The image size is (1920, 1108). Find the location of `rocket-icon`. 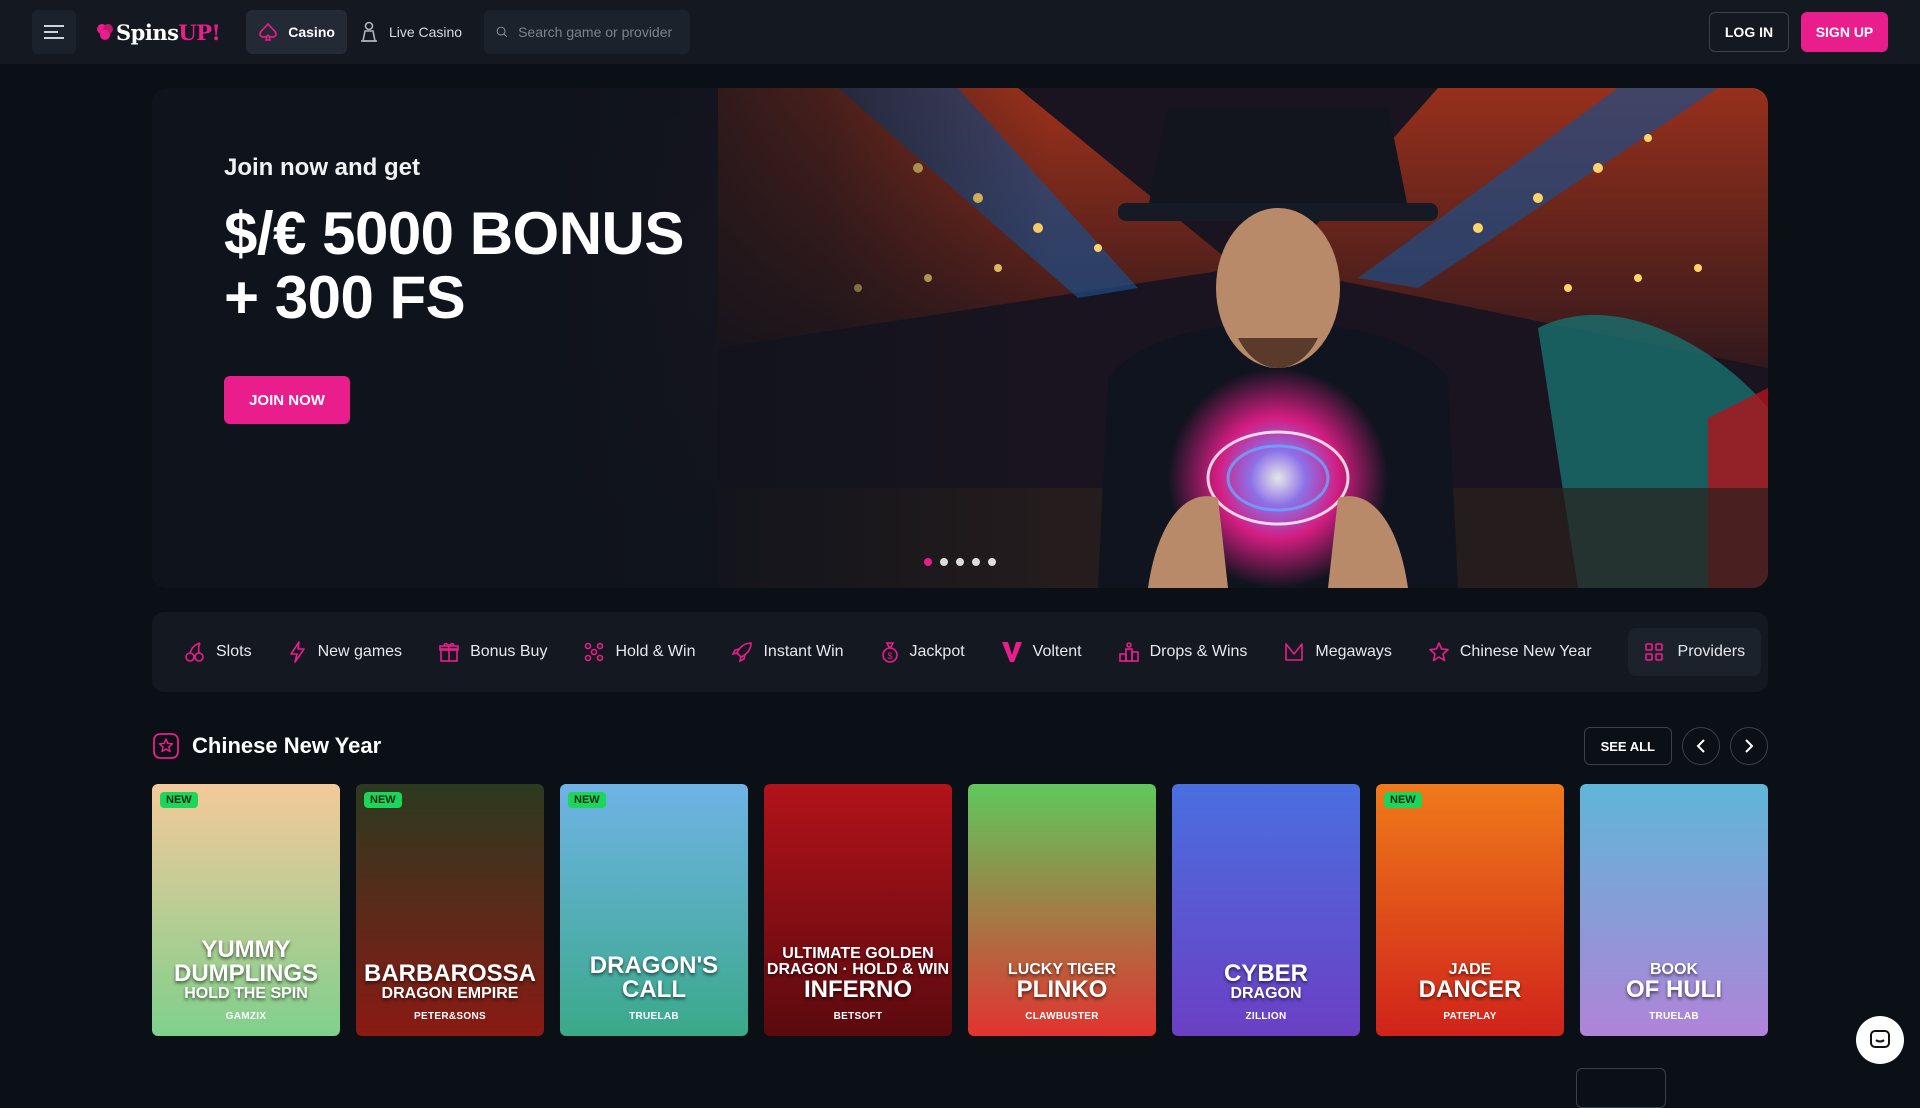

rocket-icon is located at coordinates (742, 652).